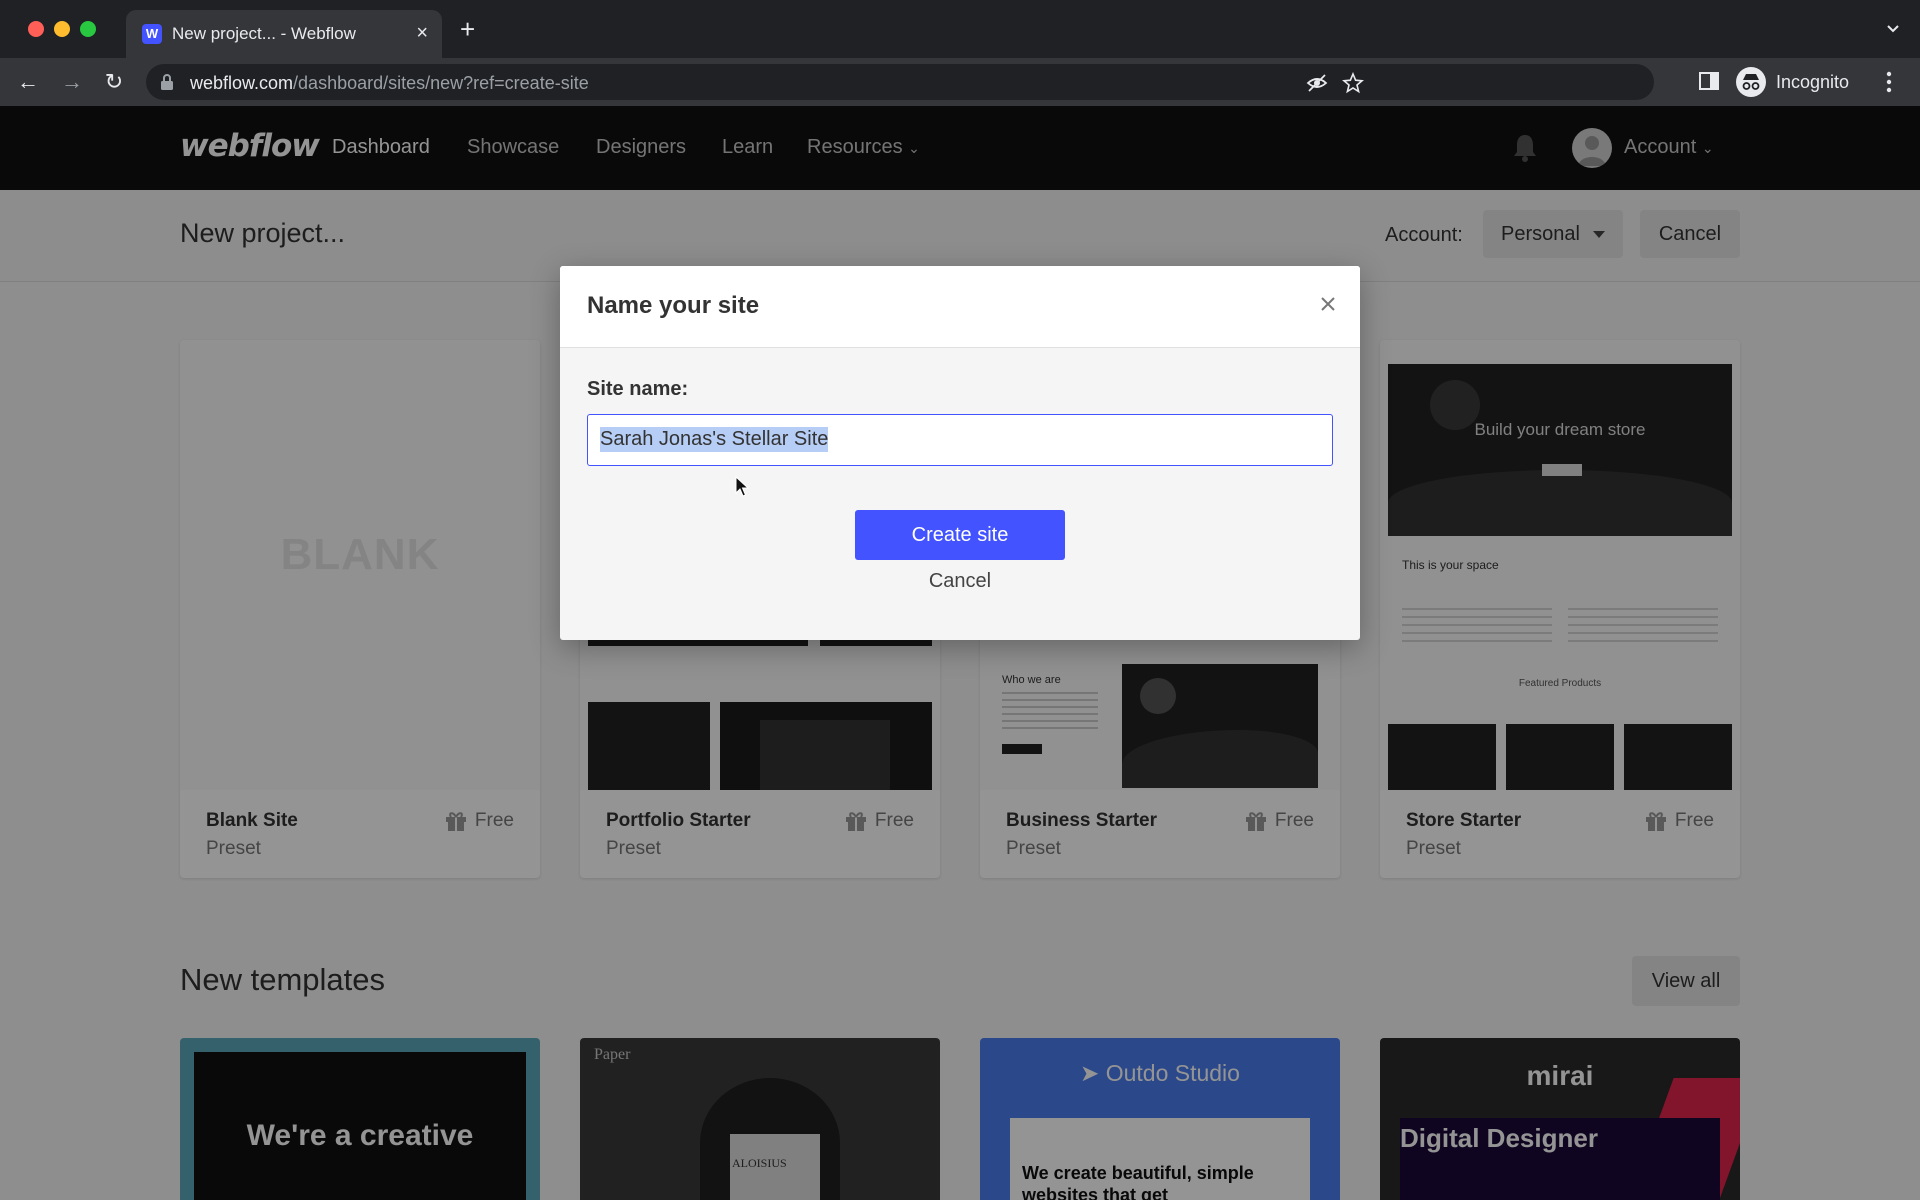 This screenshot has height=1200, width=1920. What do you see at coordinates (1889, 82) in the screenshot?
I see `browser-menu-icon` at bounding box center [1889, 82].